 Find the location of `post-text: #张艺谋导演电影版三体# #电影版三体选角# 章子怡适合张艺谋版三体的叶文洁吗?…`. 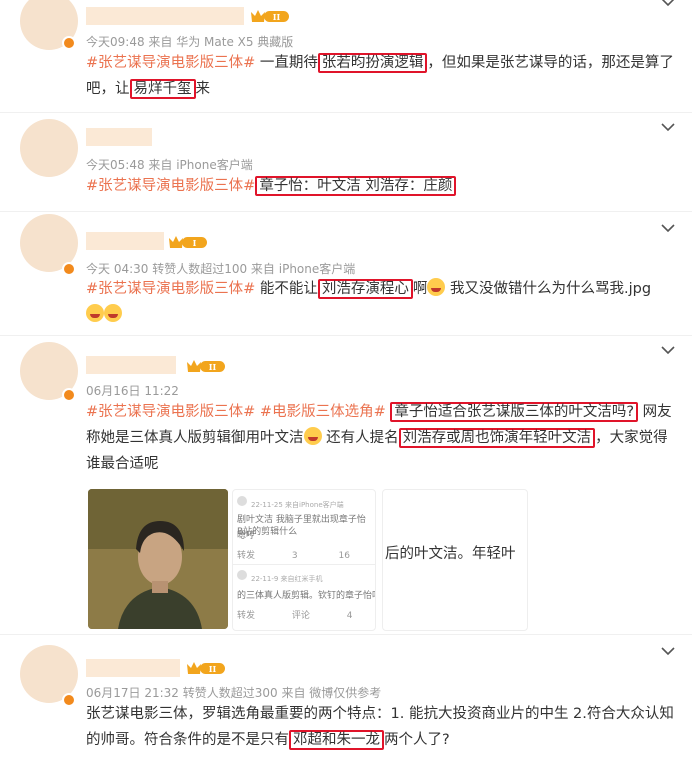

post-text: #张艺谋导演电影版三体# #电影版三体选角# 章子怡适合张艺谋版三体的叶文洁吗?… is located at coordinates (382, 438).